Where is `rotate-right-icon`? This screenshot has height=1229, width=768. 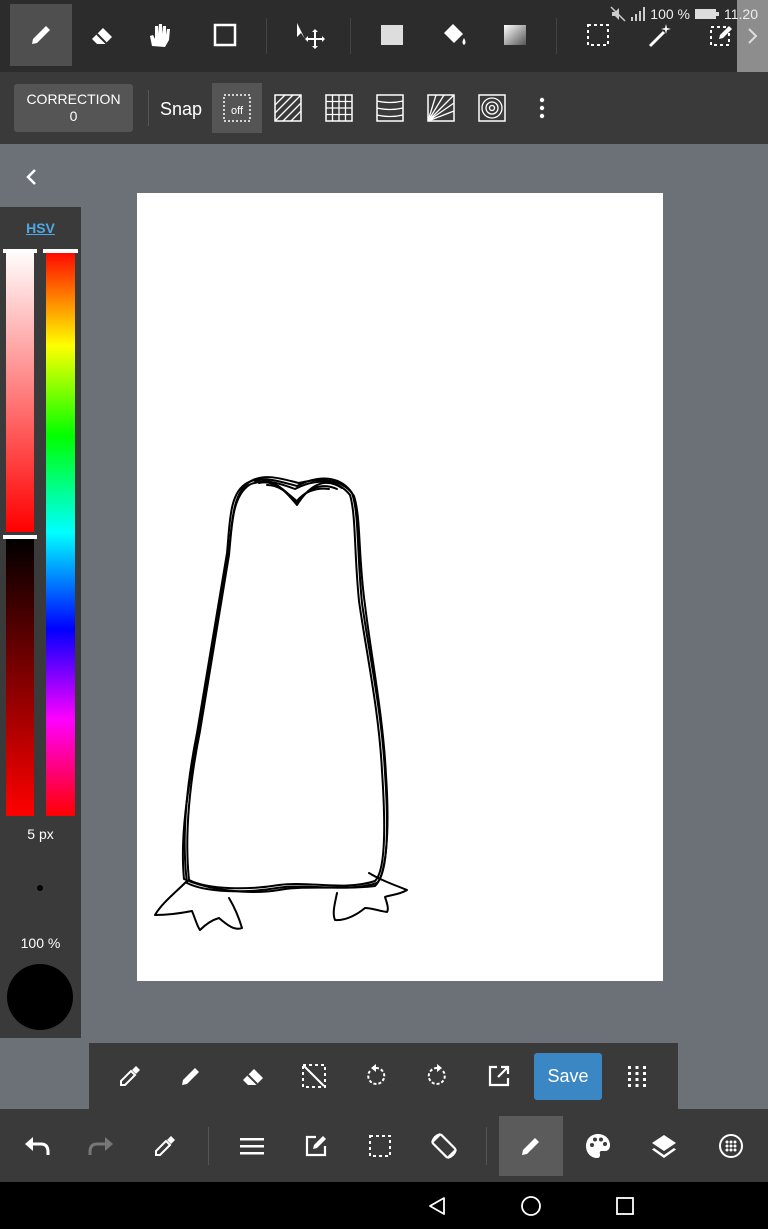
rotate-right-icon is located at coordinates (436, 1074).